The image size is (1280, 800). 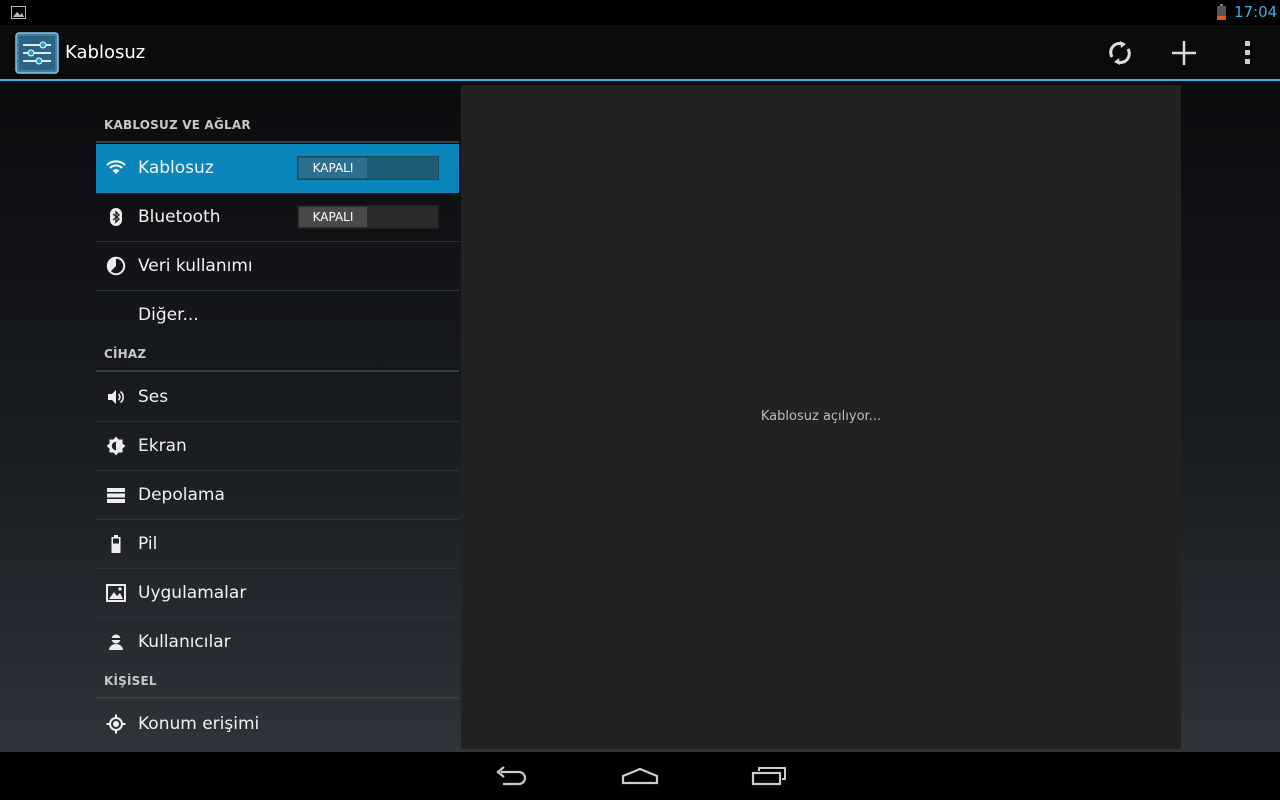 I want to click on settings-item-label: Kablosuz, so click(x=176, y=168).